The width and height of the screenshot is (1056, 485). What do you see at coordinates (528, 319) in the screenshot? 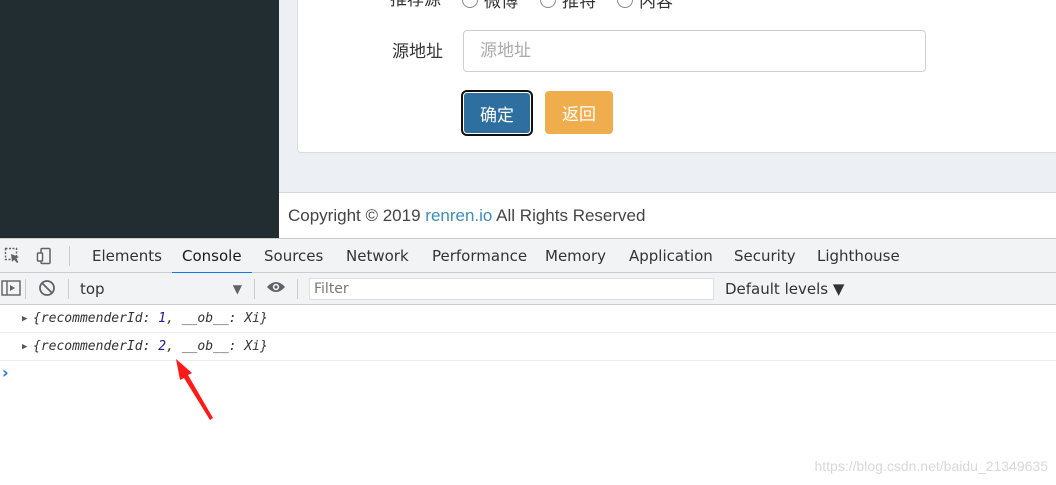
I see `console-log-row: ▶ {recommenderId: 1, __ob__: Xi}` at bounding box center [528, 319].